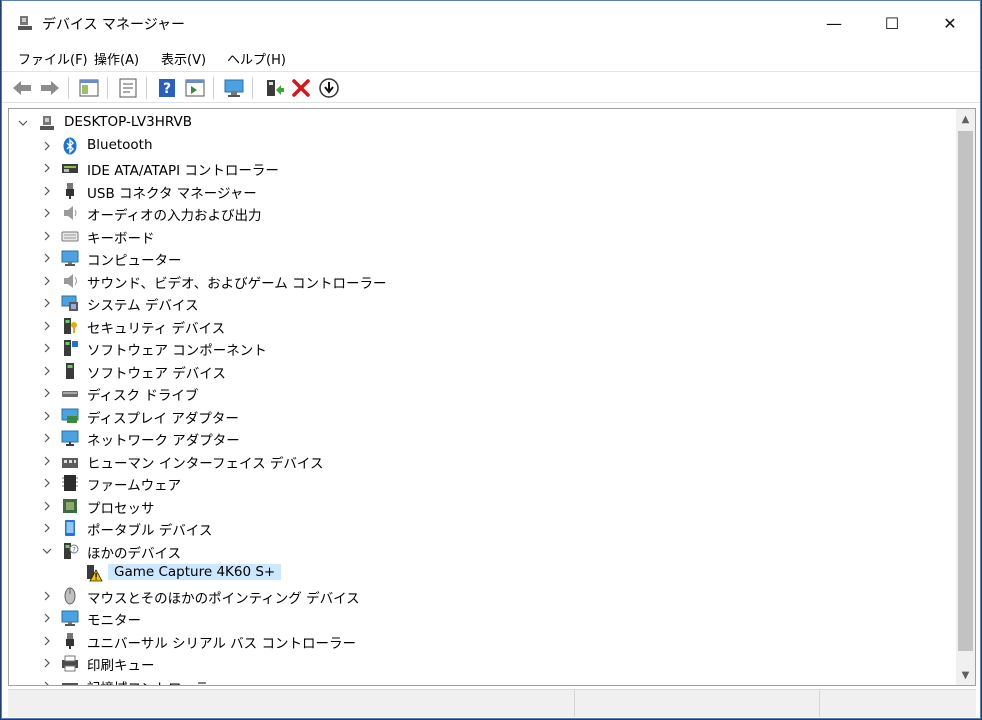 The height and width of the screenshot is (720, 982). I want to click on tree-category-item: ディスプレイ アダプター, so click(479, 416).